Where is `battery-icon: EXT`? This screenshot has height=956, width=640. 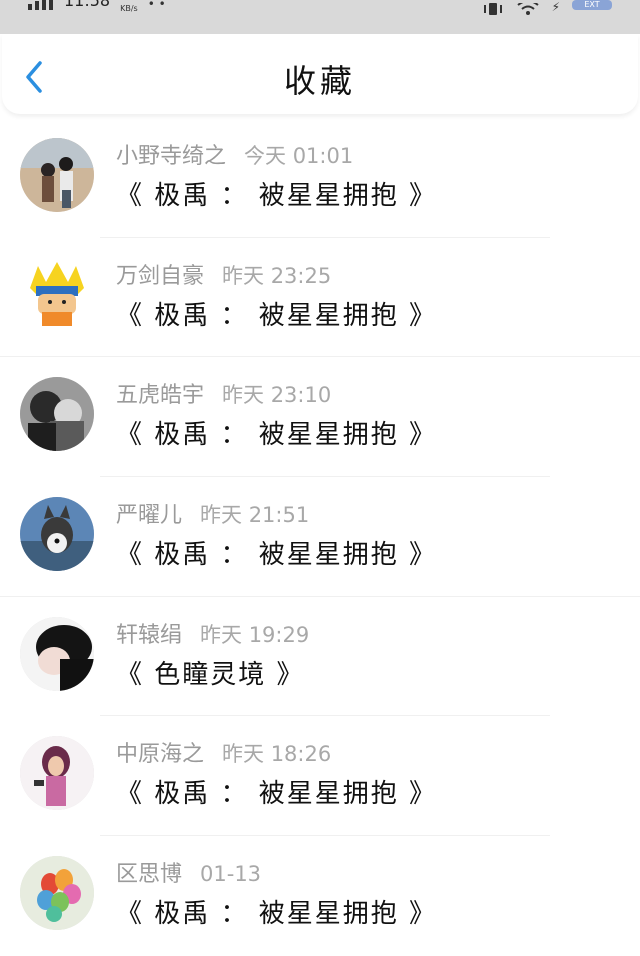
battery-icon: EXT is located at coordinates (592, 5).